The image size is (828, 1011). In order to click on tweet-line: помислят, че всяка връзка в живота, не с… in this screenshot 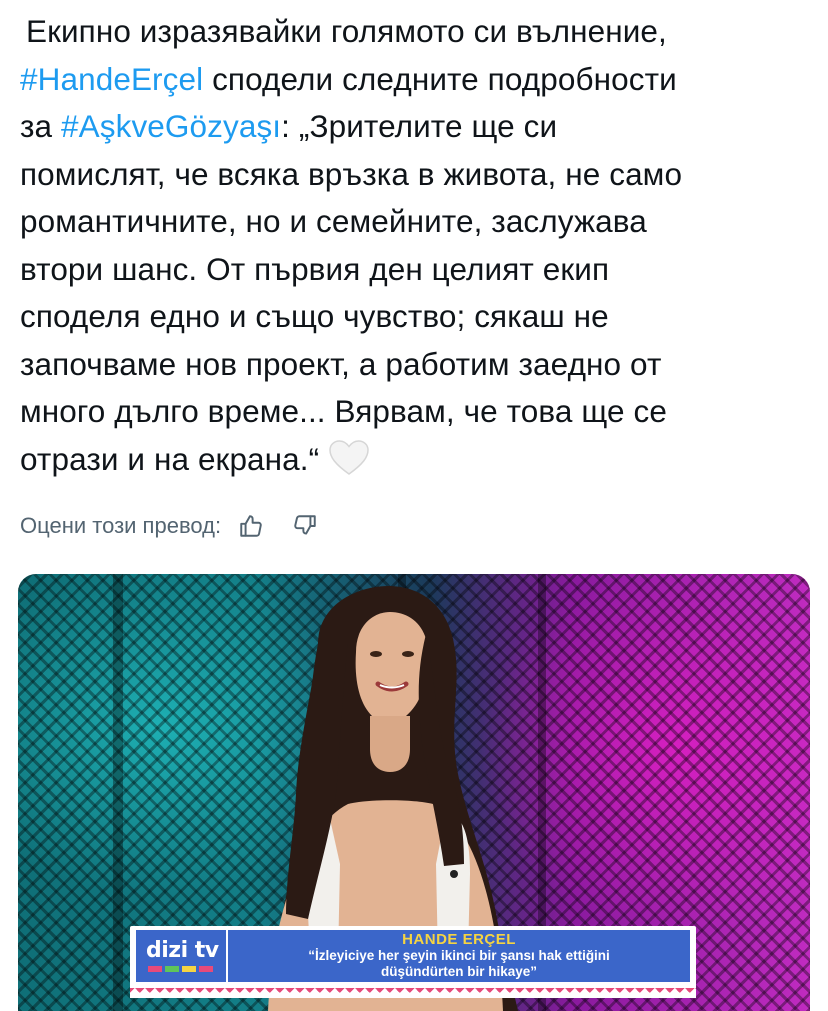, I will do `click(351, 173)`.